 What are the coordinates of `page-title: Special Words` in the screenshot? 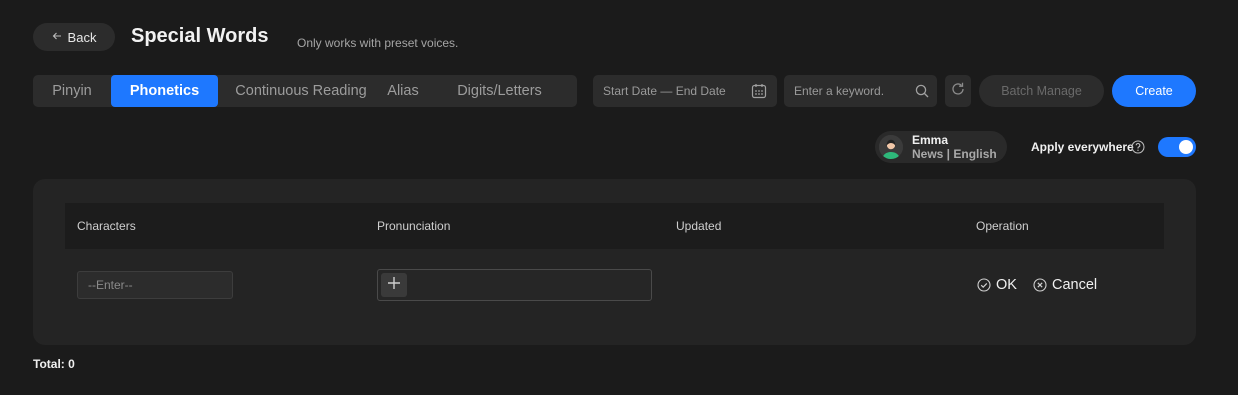 It's located at (200, 36).